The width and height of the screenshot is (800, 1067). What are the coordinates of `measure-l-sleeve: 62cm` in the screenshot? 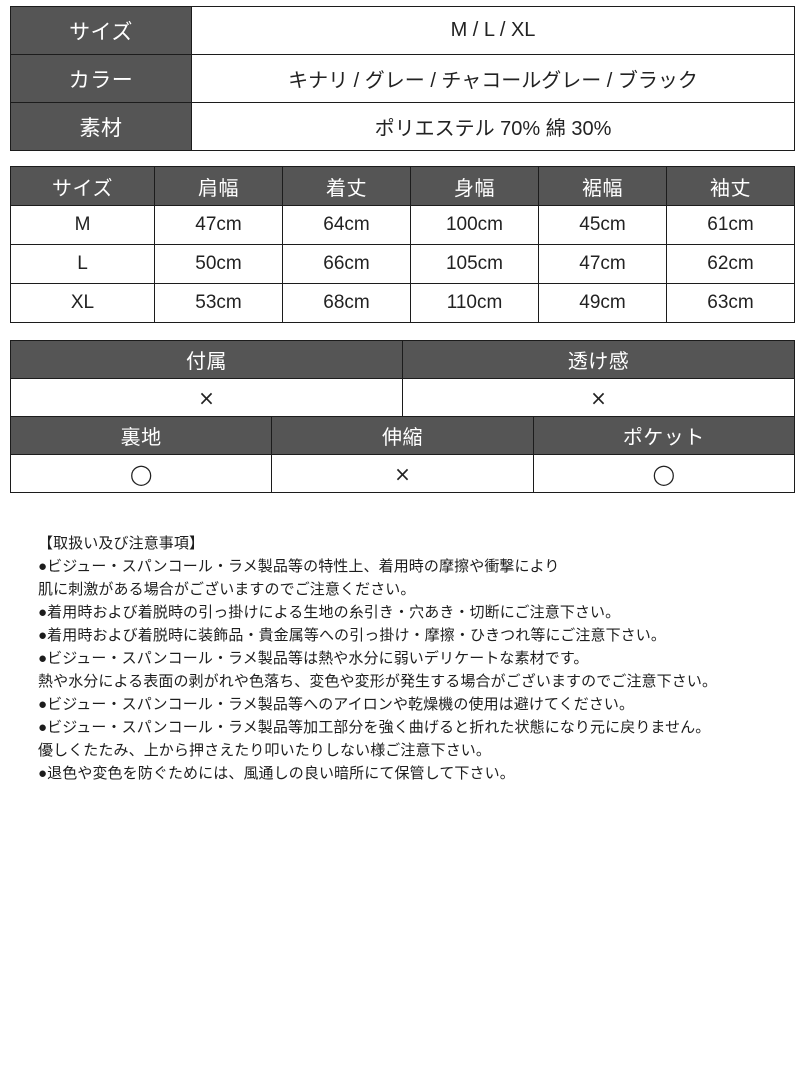 It's located at (730, 264).